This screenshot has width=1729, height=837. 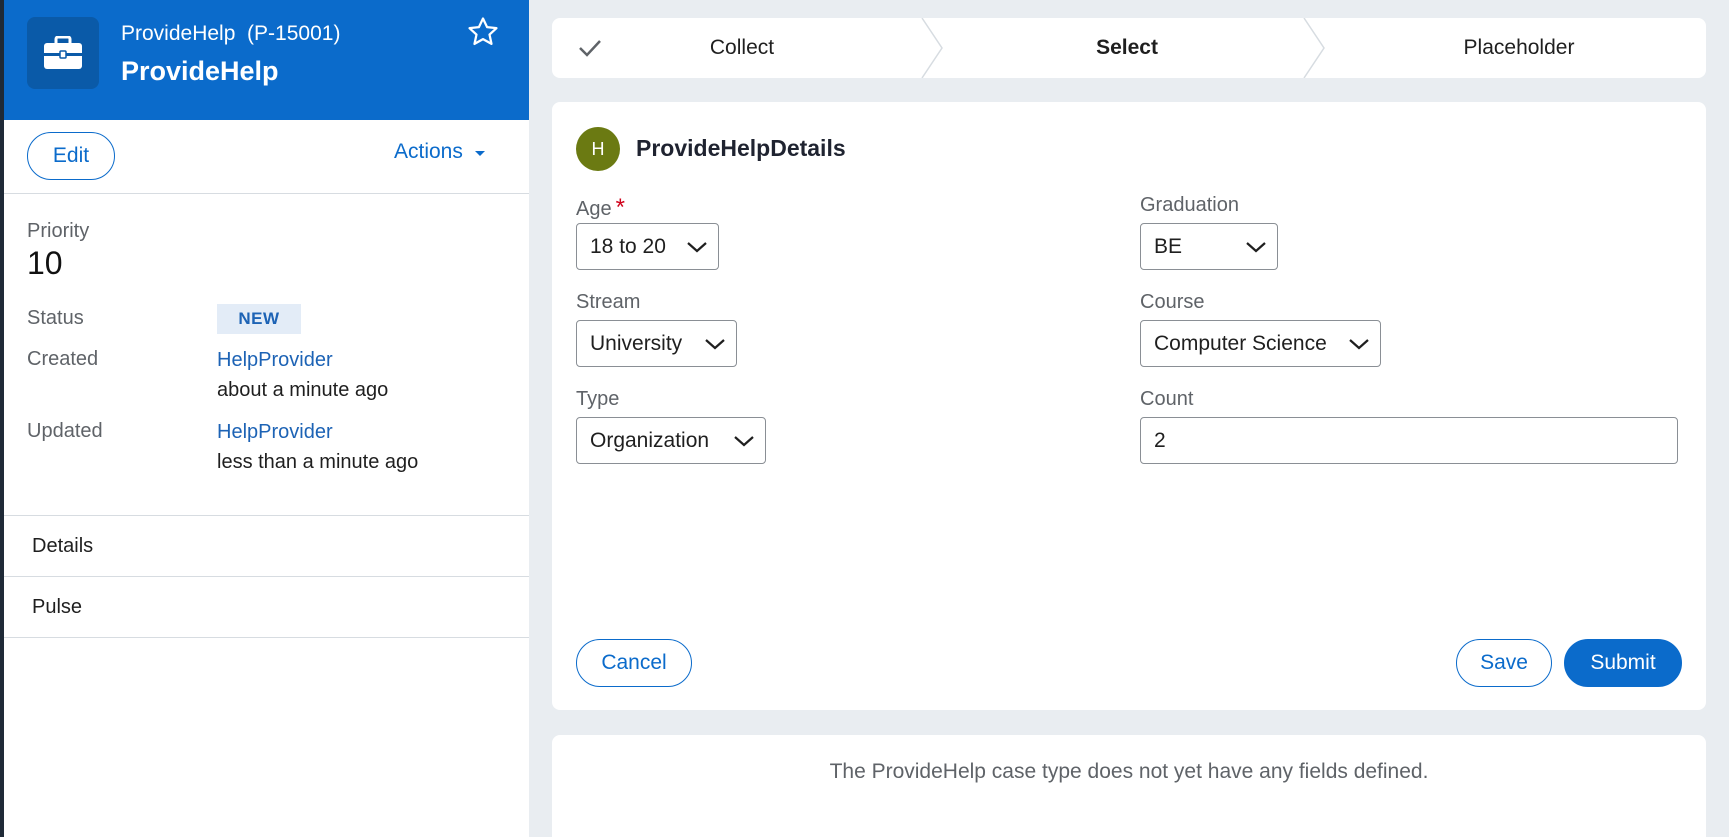 I want to click on stage-select: Select, so click(x=1127, y=48).